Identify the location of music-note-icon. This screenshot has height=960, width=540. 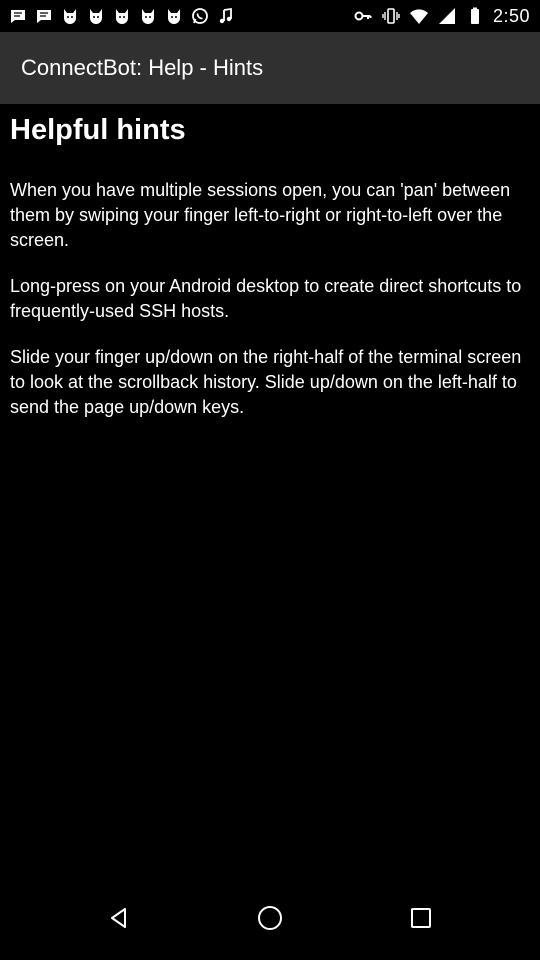
(226, 16).